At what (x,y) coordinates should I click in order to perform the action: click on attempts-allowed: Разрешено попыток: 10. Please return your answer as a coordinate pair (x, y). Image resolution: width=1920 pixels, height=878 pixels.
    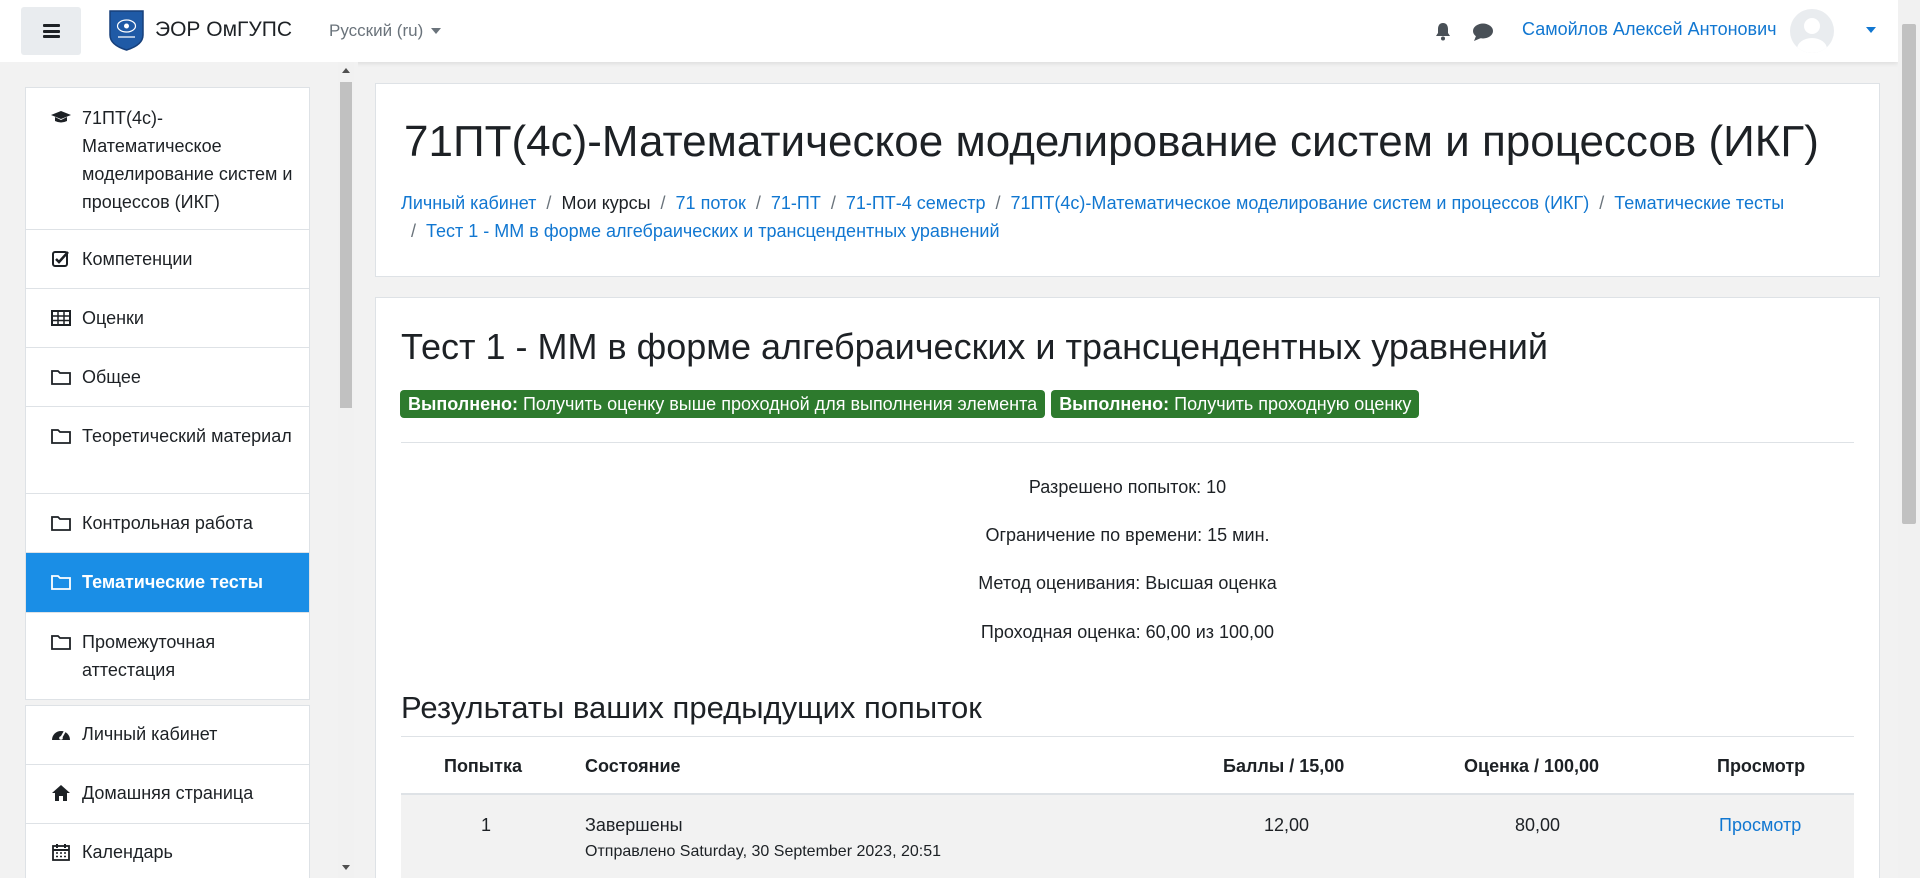
    Looking at the image, I should click on (1127, 487).